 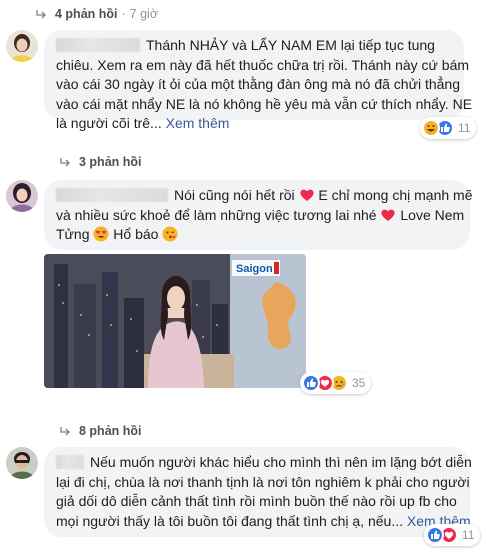 I want to click on reactions-summary-2: 35, so click(x=336, y=383).